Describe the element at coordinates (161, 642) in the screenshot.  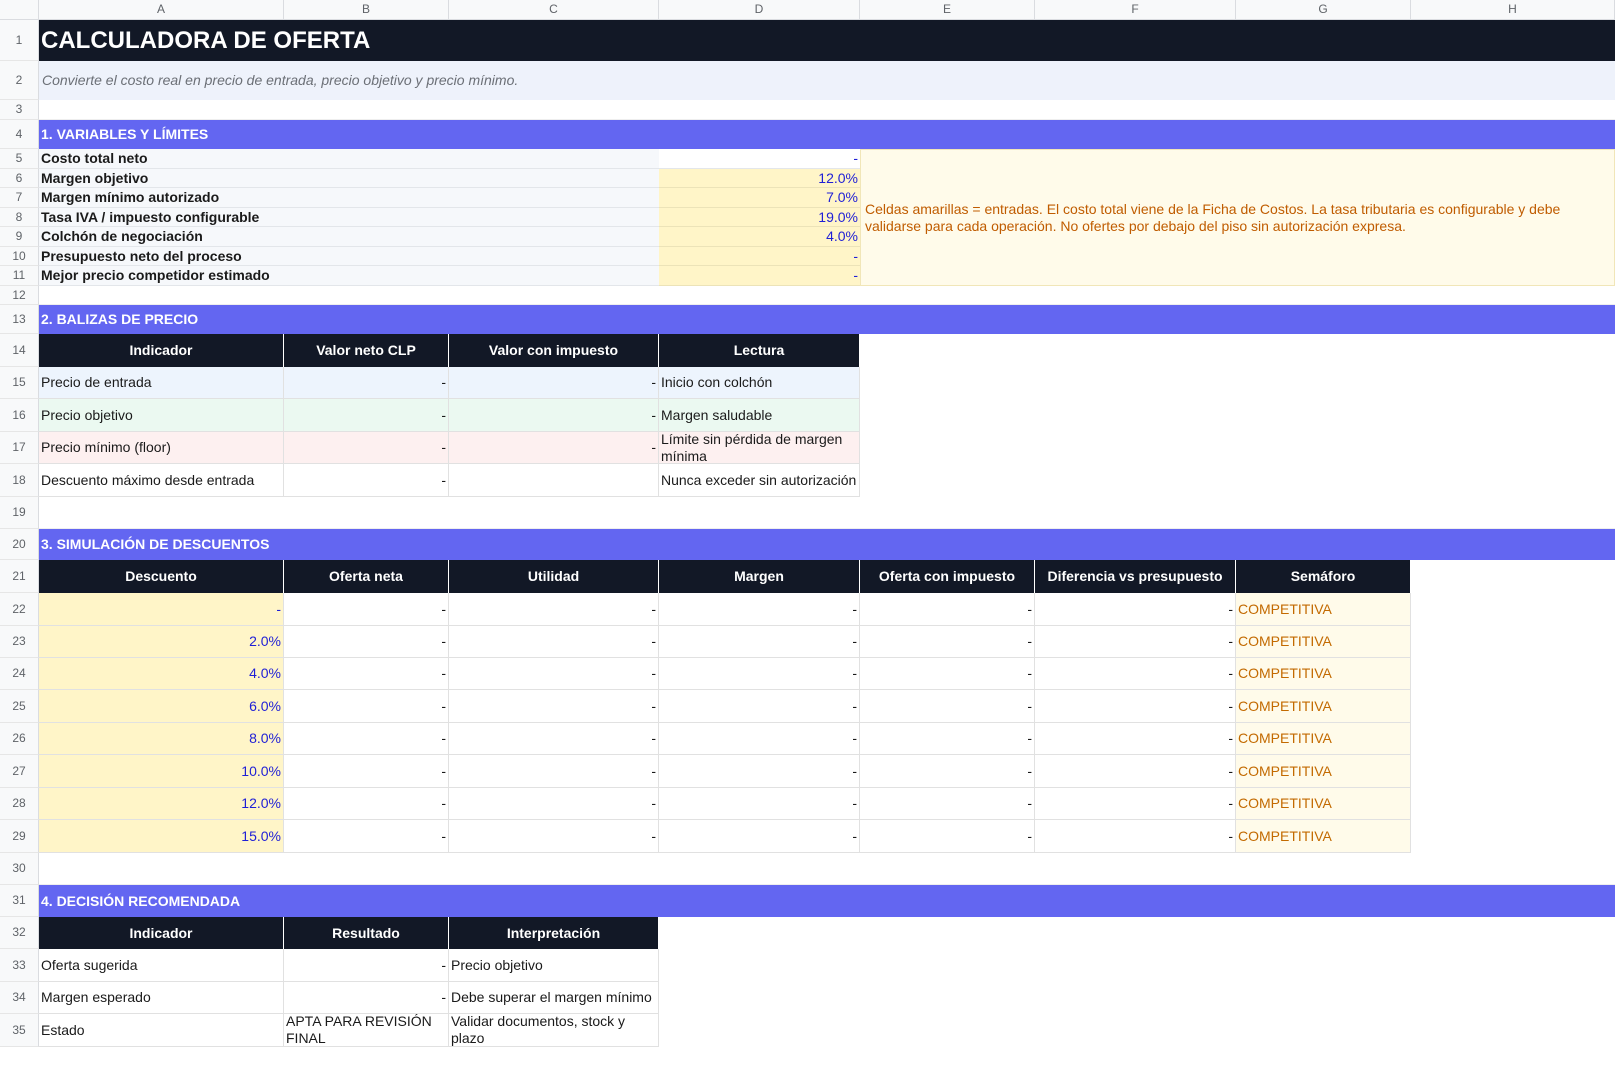
I see `discount-input: 2.0%` at that location.